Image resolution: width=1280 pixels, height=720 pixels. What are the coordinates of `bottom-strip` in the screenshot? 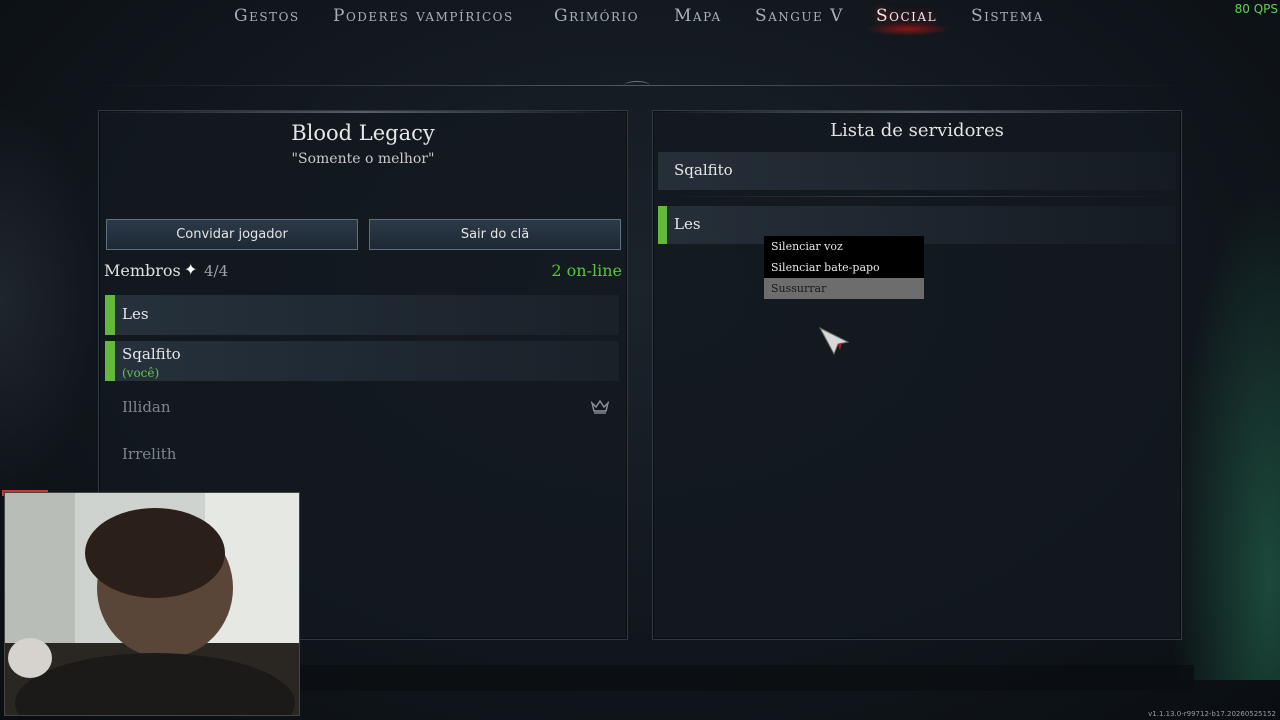 It's located at (747, 678).